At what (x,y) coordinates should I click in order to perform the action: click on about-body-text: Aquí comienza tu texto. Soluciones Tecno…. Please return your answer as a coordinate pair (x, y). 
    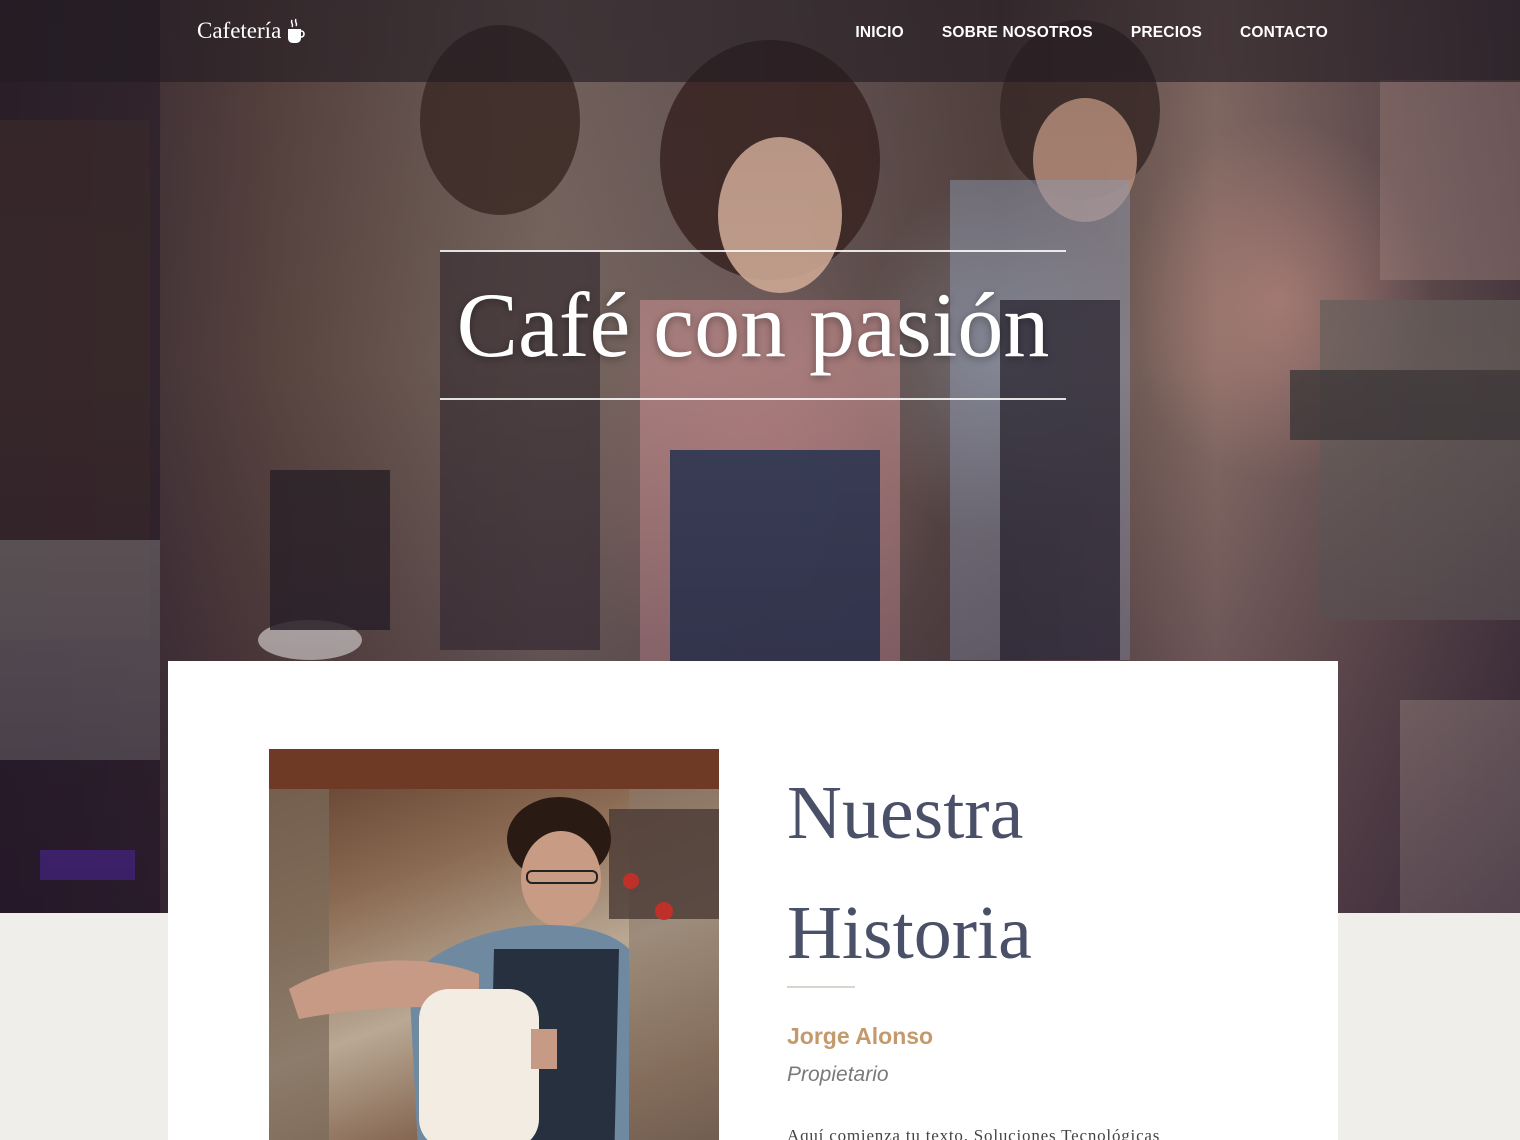
    Looking at the image, I should click on (974, 1133).